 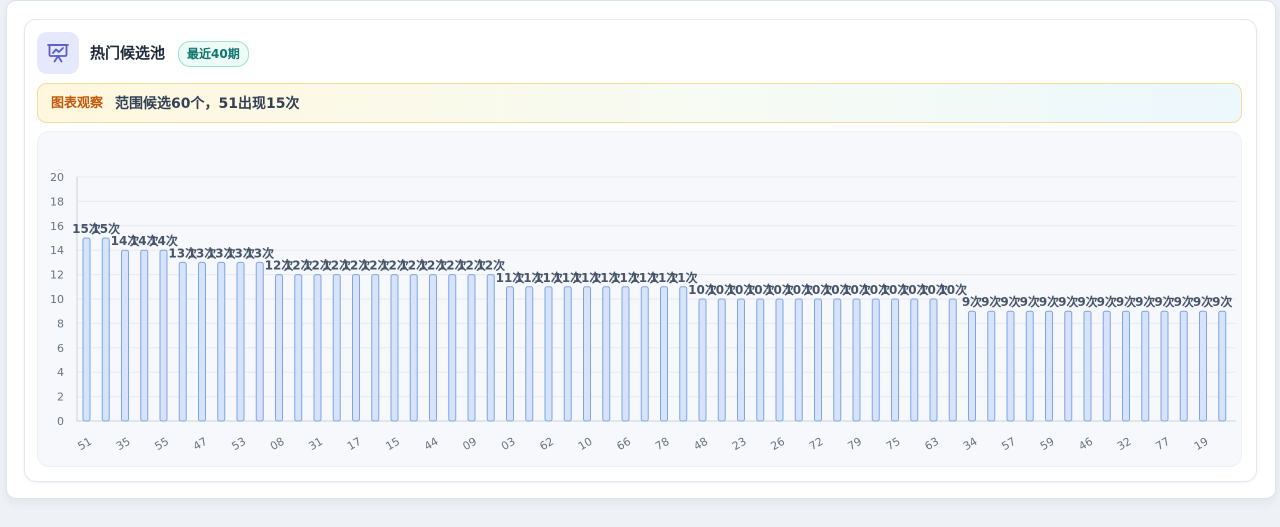 I want to click on x-tick-label: 59, so click(x=1047, y=444).